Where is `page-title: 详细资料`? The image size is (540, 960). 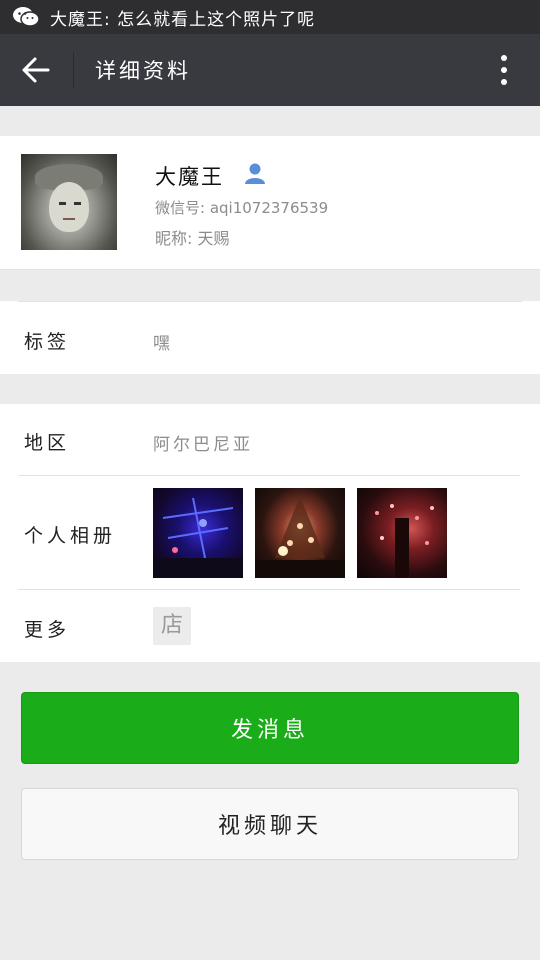 page-title: 详细资料 is located at coordinates (143, 71).